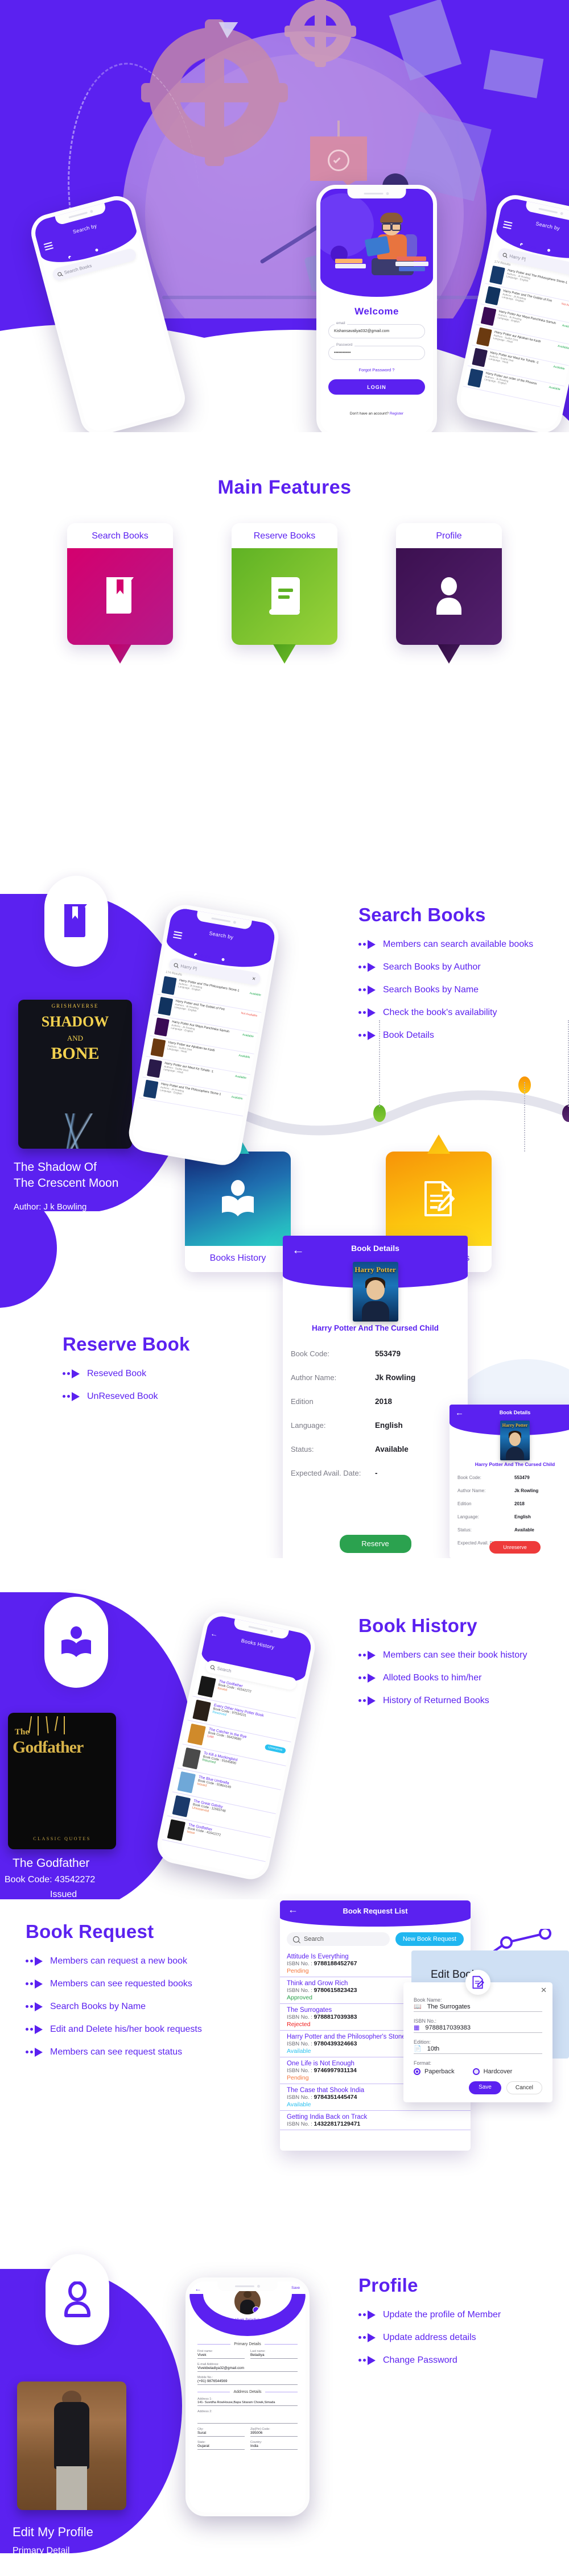 Image resolution: width=569 pixels, height=2576 pixels. What do you see at coordinates (376, 311) in the screenshot?
I see `welcome-title: Welcome` at bounding box center [376, 311].